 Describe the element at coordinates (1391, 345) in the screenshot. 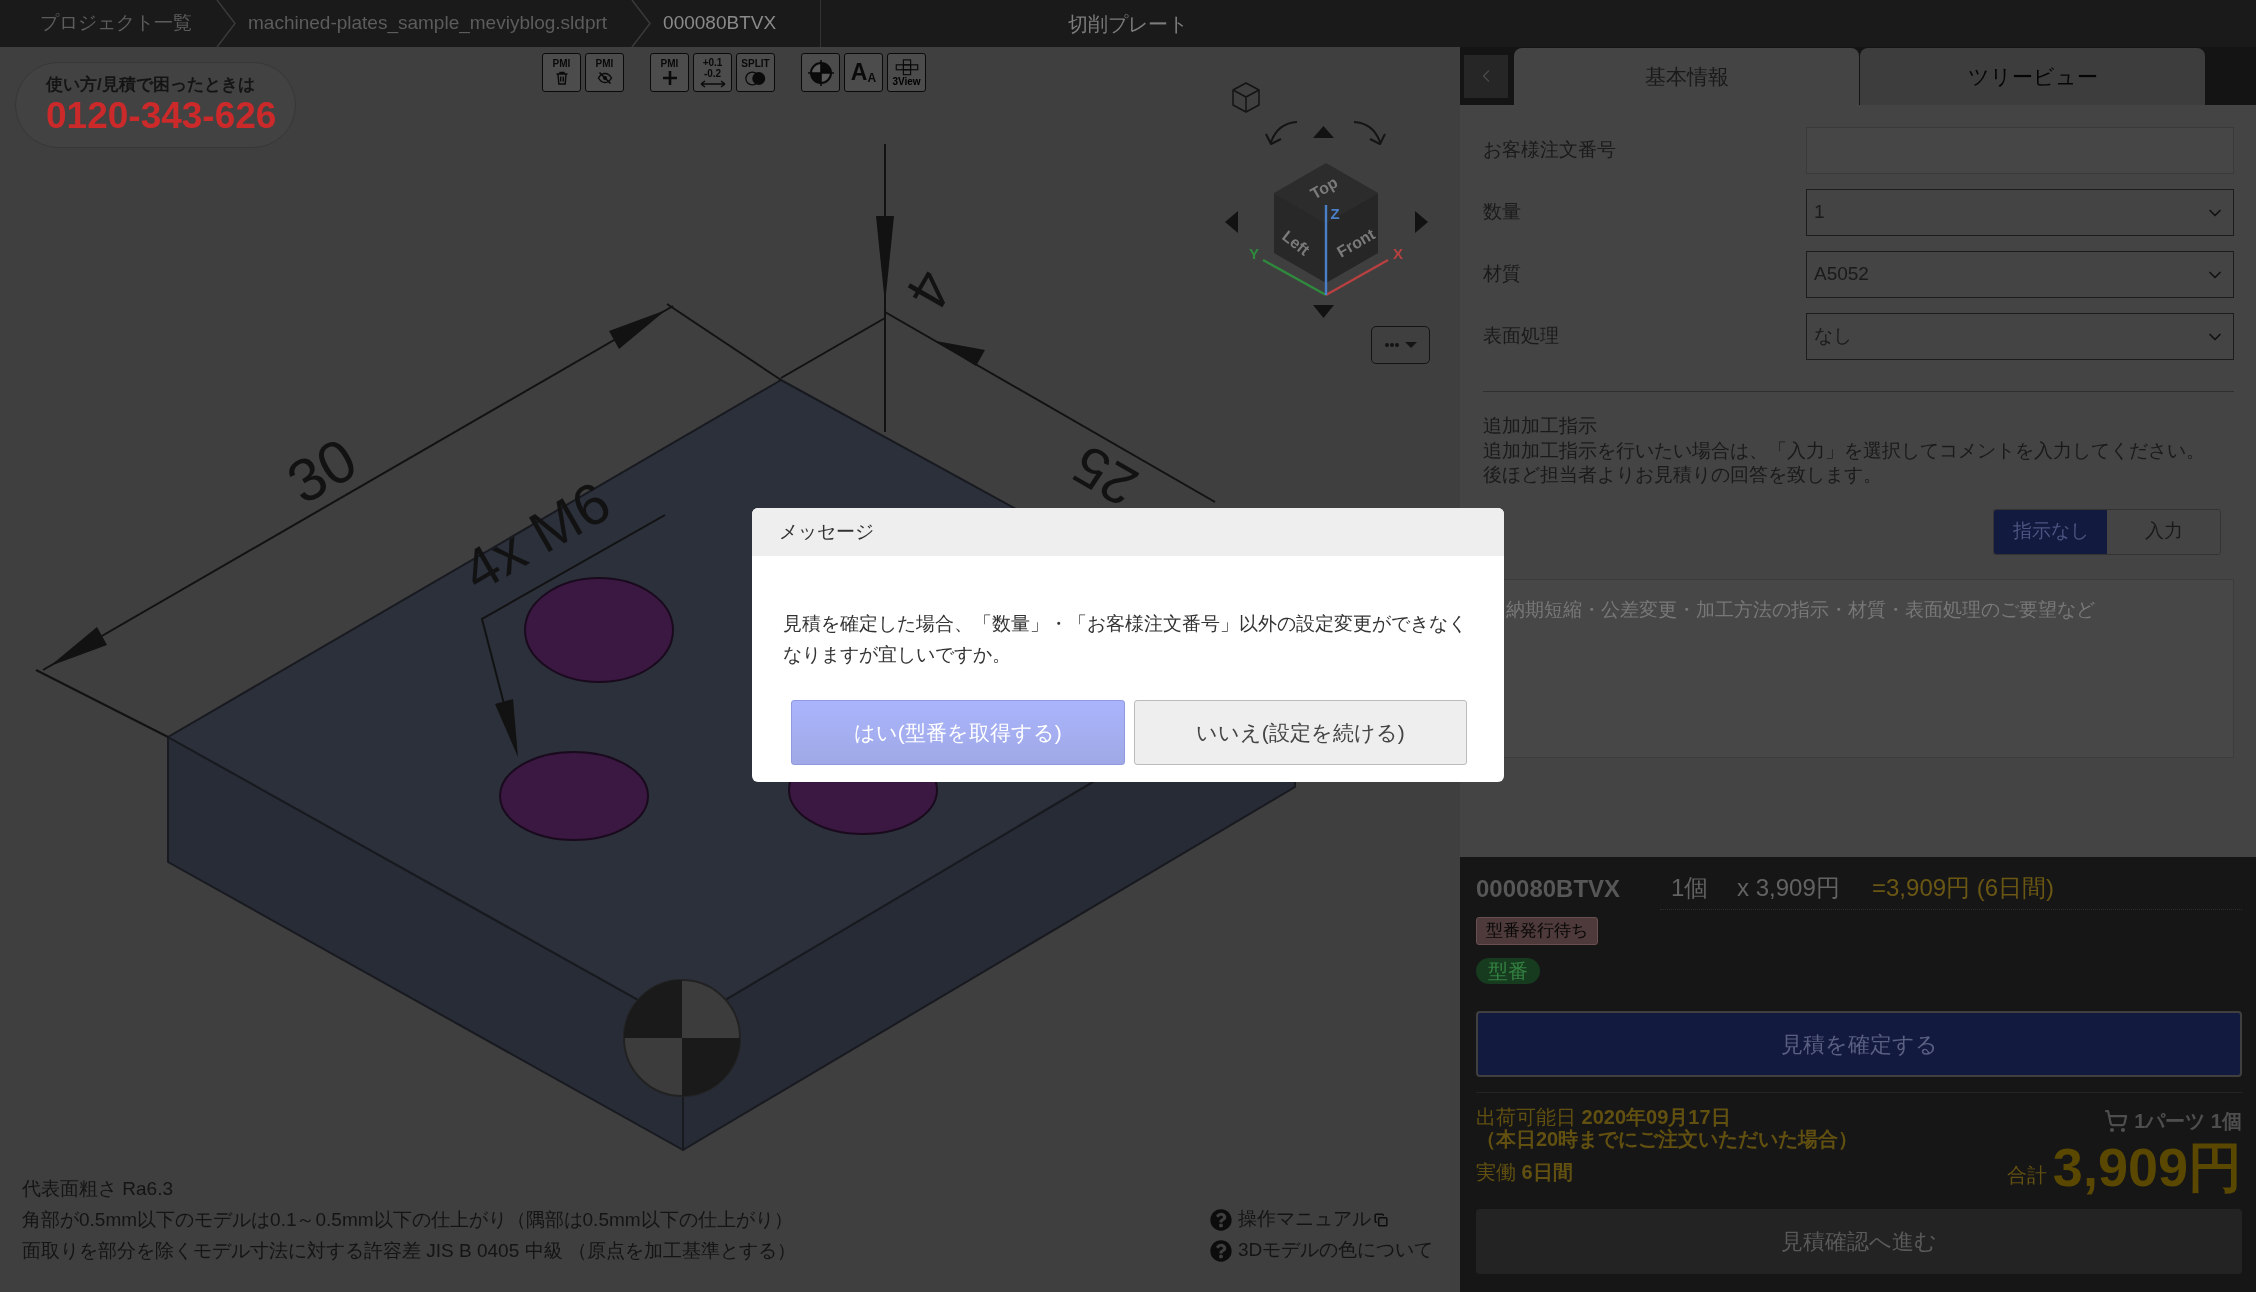

I see `dots-icon` at that location.